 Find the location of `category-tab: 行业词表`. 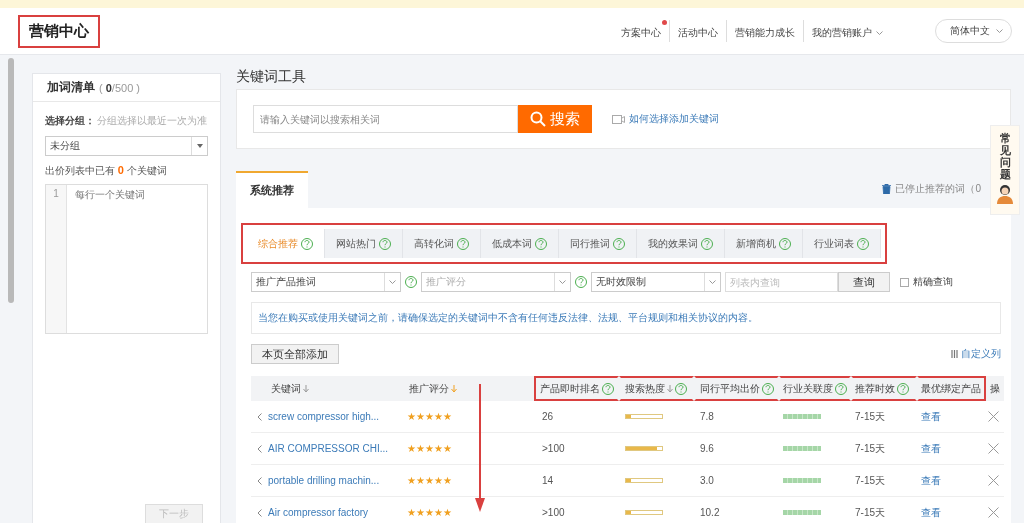

category-tab: 行业词表 is located at coordinates (842, 243).